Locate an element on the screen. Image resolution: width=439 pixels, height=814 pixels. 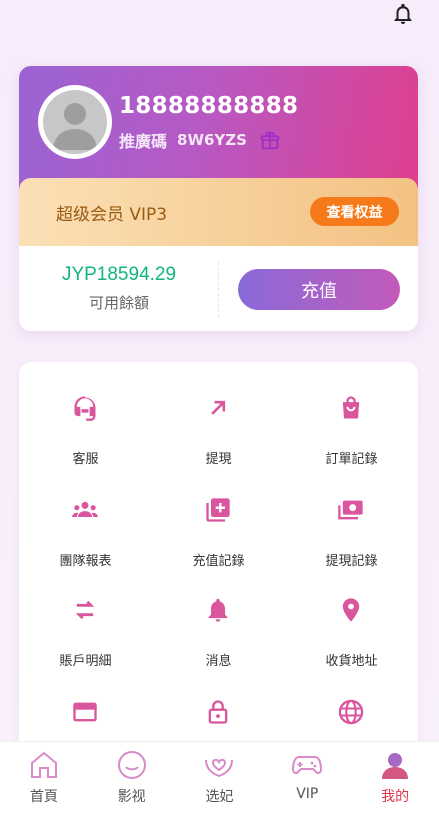
add-library-icon is located at coordinates (218, 510).